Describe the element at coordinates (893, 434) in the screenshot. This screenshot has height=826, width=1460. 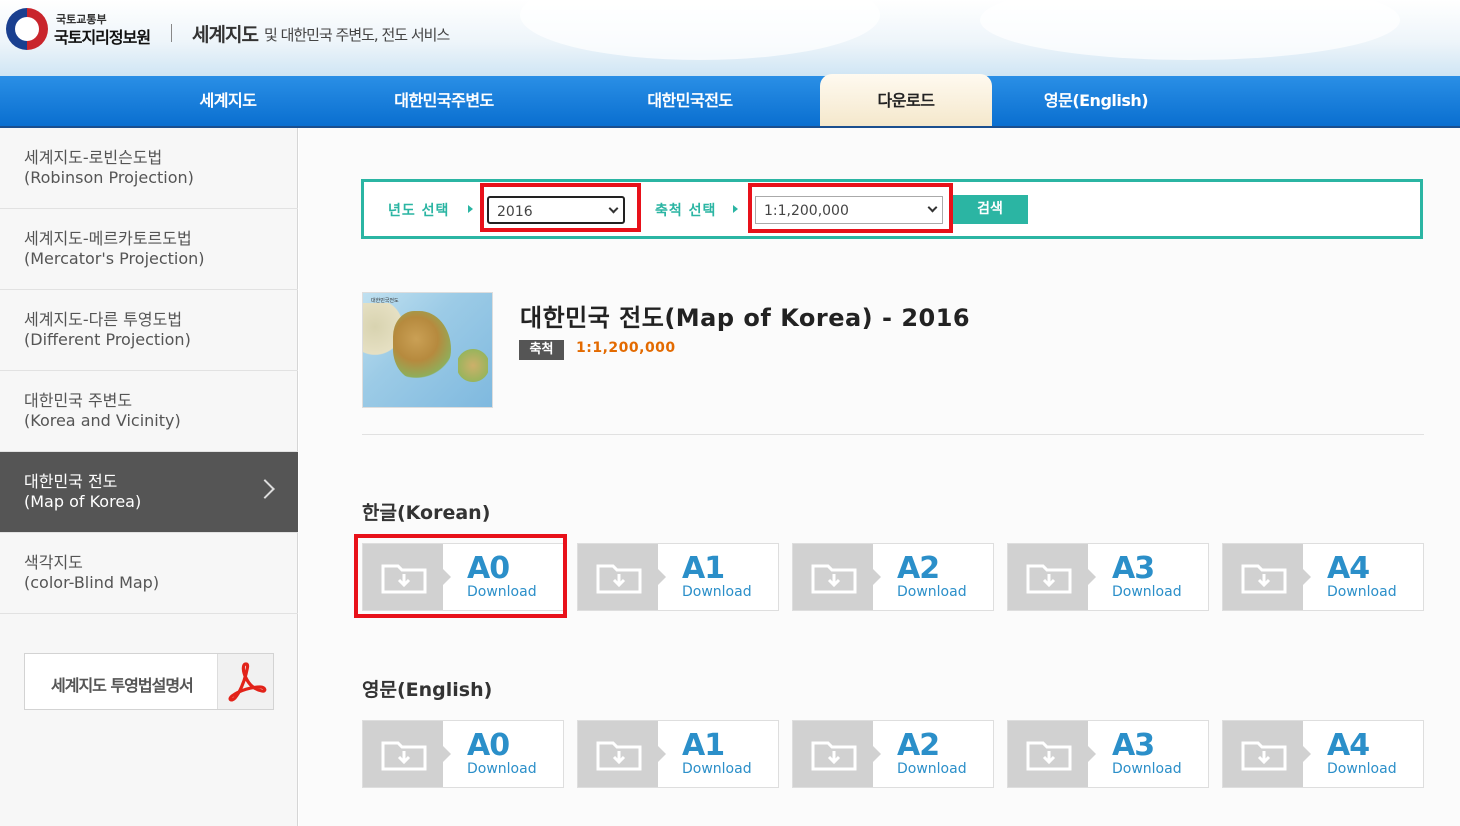
I see `section-divider` at that location.